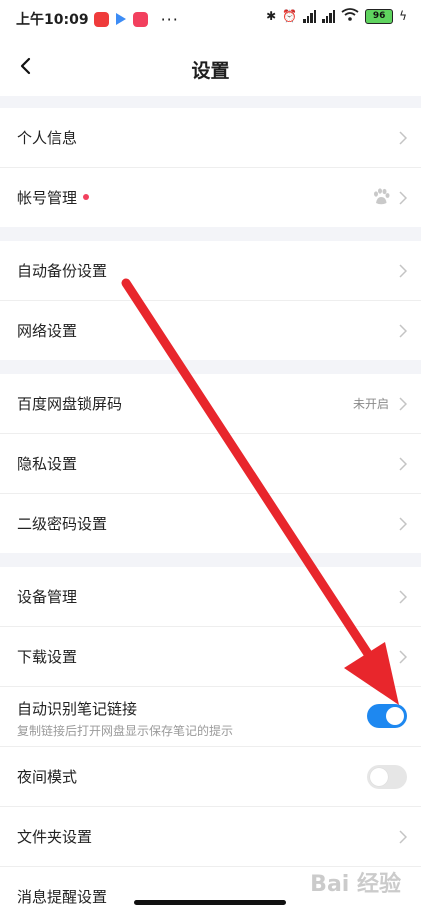 This screenshot has width=421, height=912. What do you see at coordinates (47, 331) in the screenshot?
I see `item-label: 网络设置` at bounding box center [47, 331].